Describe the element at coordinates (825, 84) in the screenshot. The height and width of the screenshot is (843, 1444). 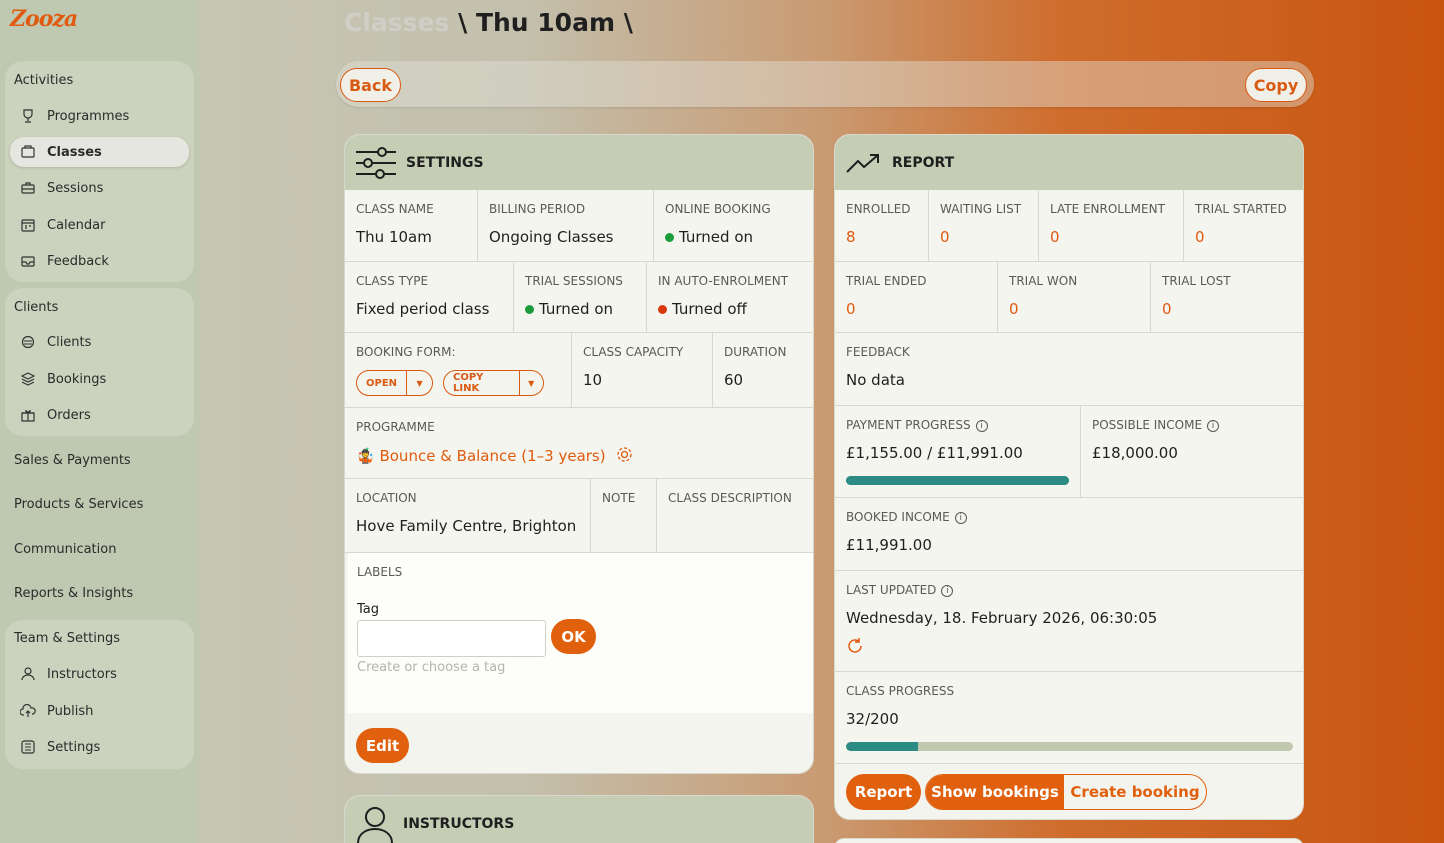
I see `toolbar` at that location.